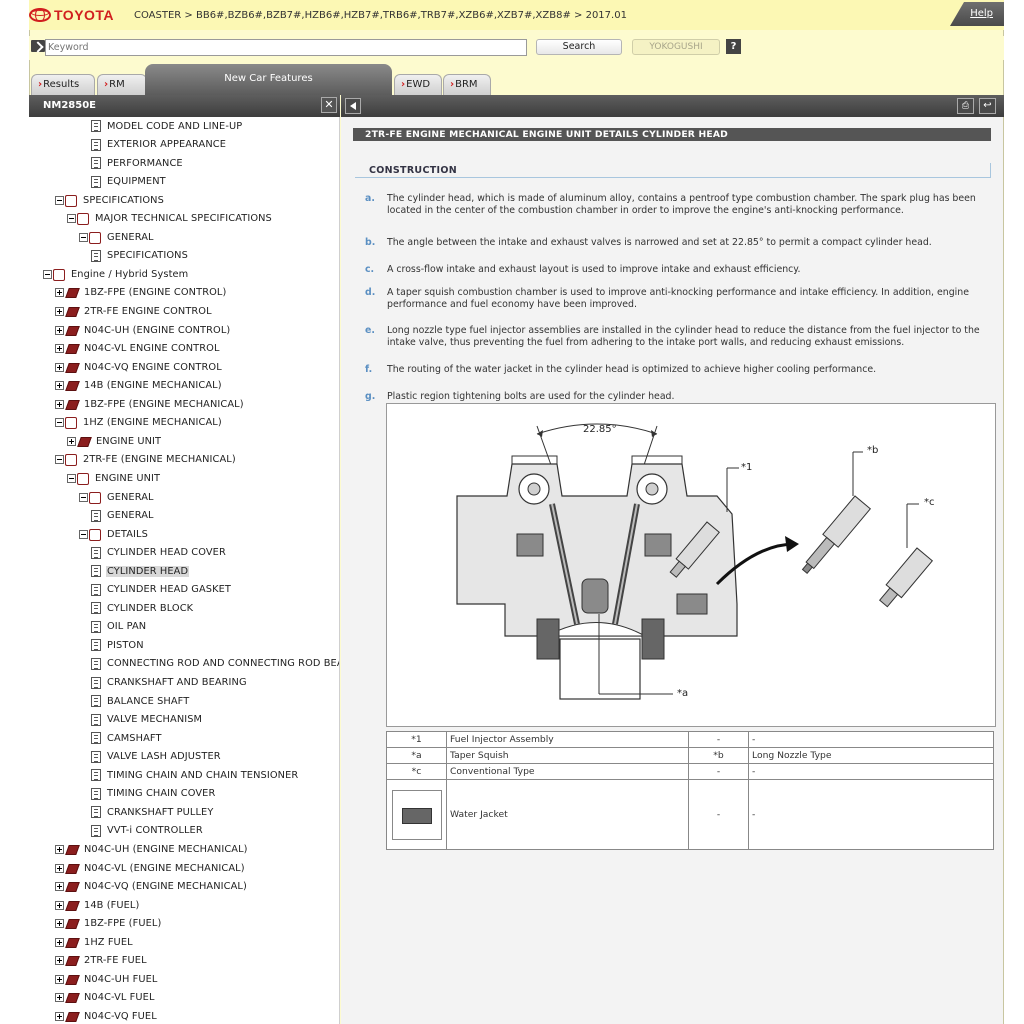  What do you see at coordinates (152, 812) in the screenshot?
I see `tree-item: CRANKSHAFT PULLEY` at bounding box center [152, 812].